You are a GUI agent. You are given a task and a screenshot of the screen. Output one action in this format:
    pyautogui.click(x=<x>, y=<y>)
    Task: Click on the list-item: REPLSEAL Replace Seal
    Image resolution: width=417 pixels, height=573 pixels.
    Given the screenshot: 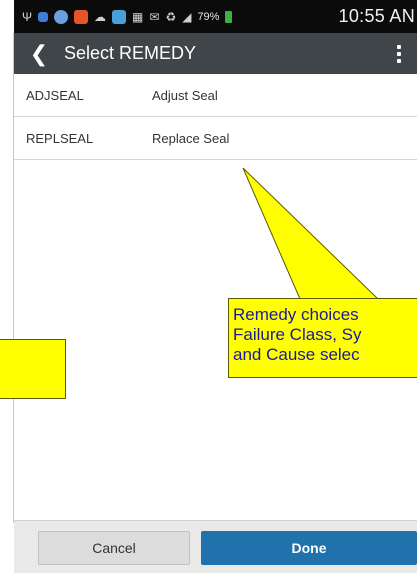 What is the action you would take?
    pyautogui.click(x=215, y=138)
    